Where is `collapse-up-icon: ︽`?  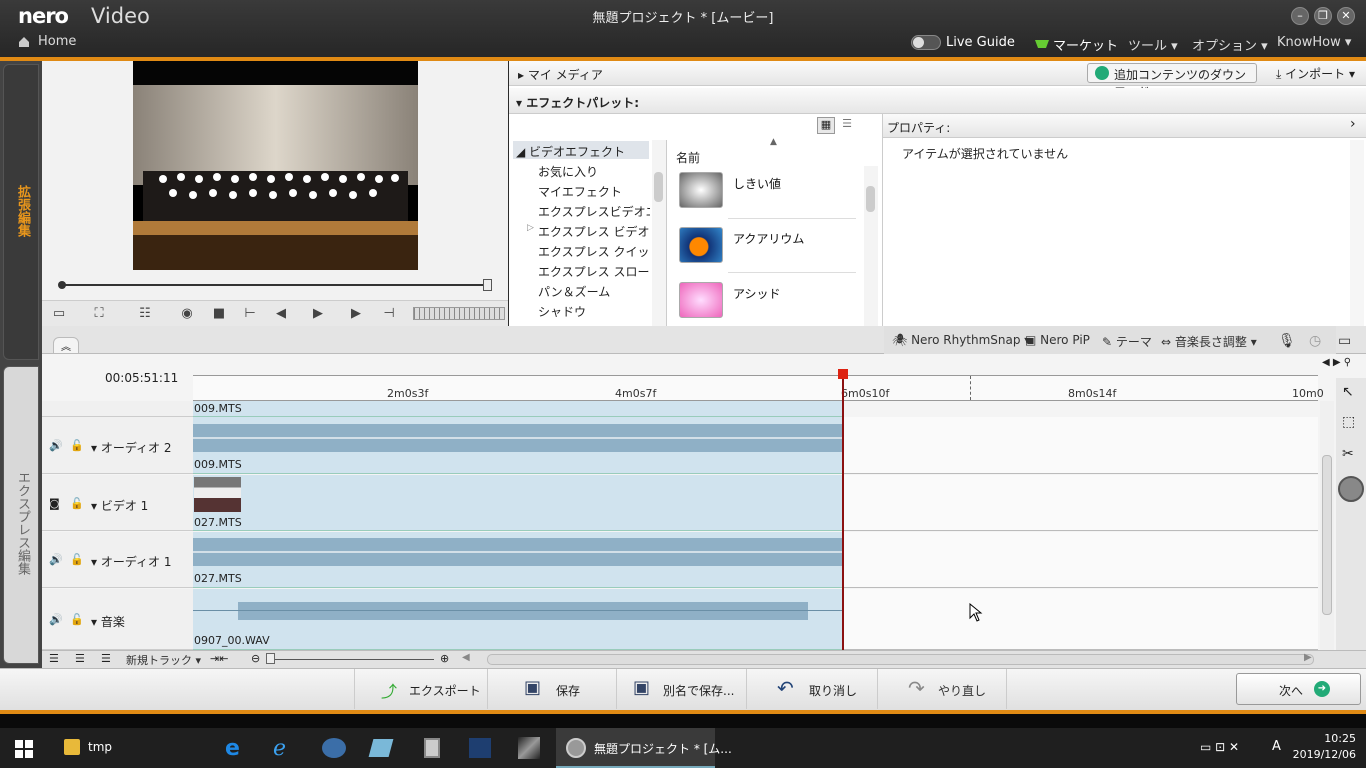
collapse-up-icon: ︽ is located at coordinates (66, 345).